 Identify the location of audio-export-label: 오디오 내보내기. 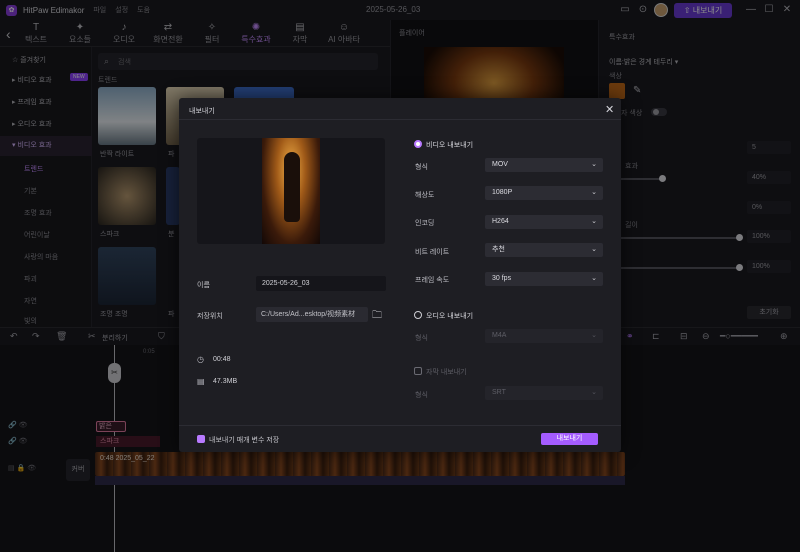
(450, 316).